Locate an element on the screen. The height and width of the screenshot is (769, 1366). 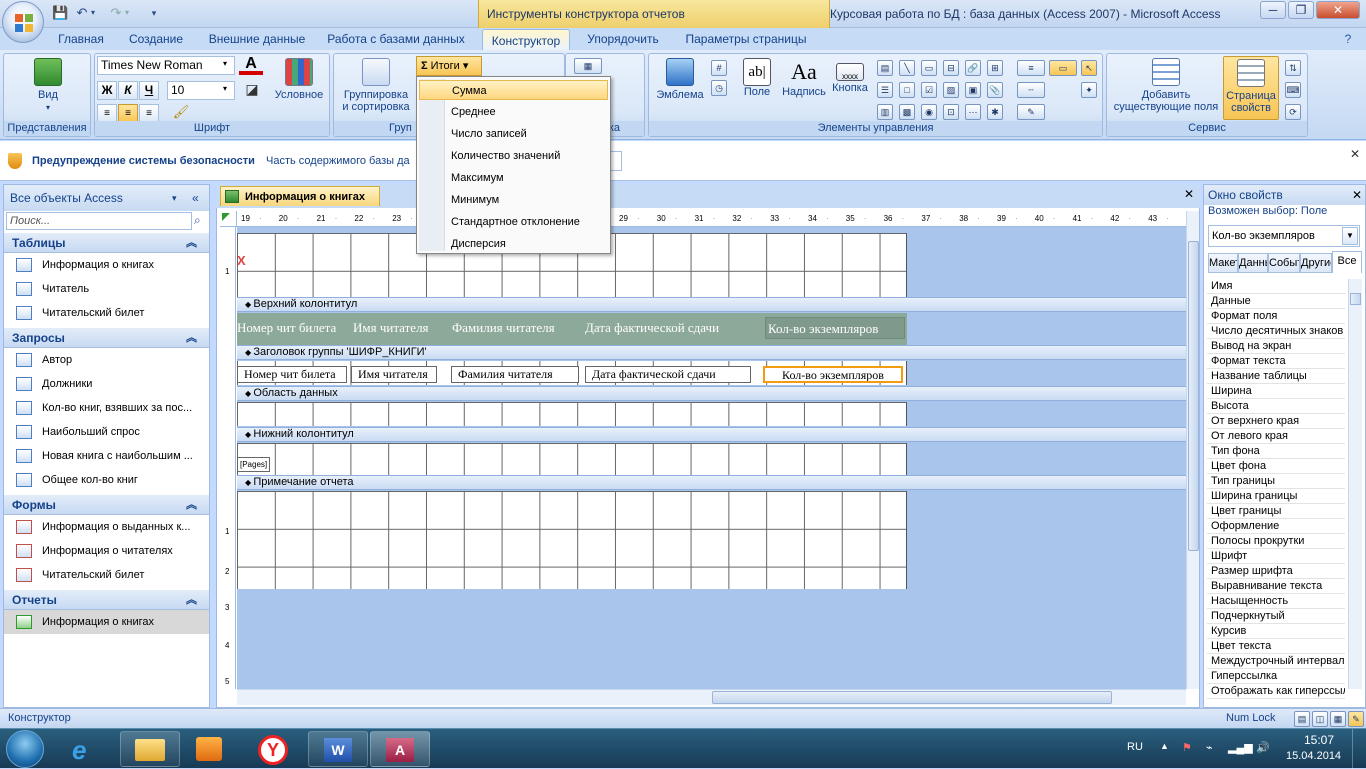
office-button is located at coordinates (23, 22).